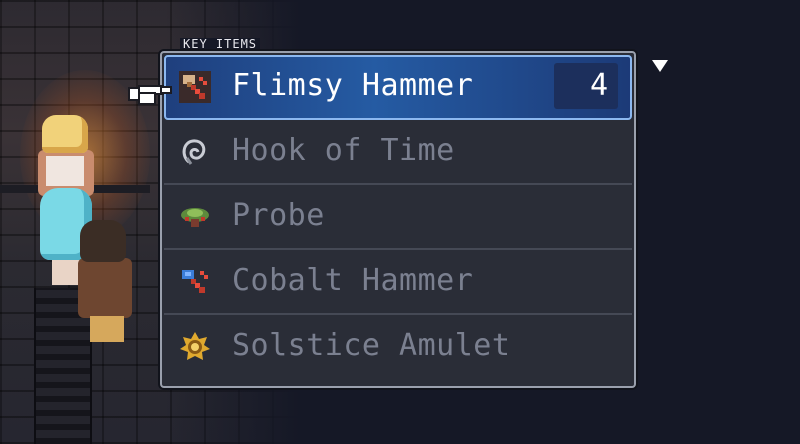 The width and height of the screenshot is (800, 444). I want to click on item-name: Hook of Time, so click(343, 150).